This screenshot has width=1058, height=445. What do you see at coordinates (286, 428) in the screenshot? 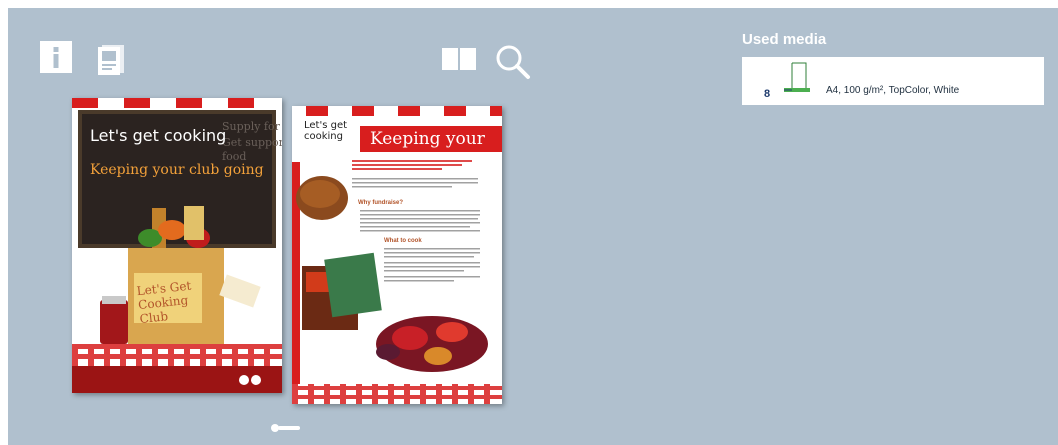
I see `page-slider-handle` at bounding box center [286, 428].